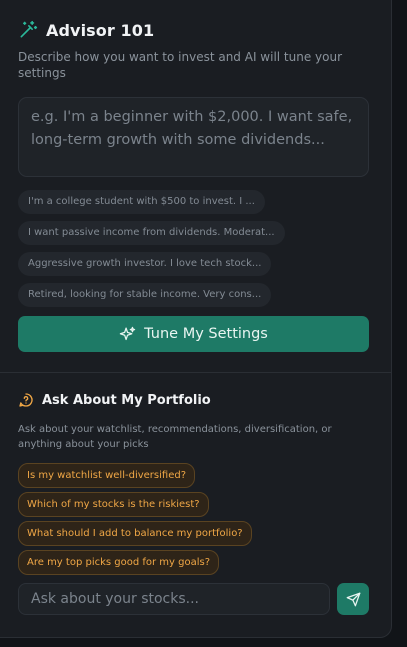  What do you see at coordinates (113, 504) in the screenshot?
I see `suggested-question-chip: Which of my stocks is the riskiest?` at bounding box center [113, 504].